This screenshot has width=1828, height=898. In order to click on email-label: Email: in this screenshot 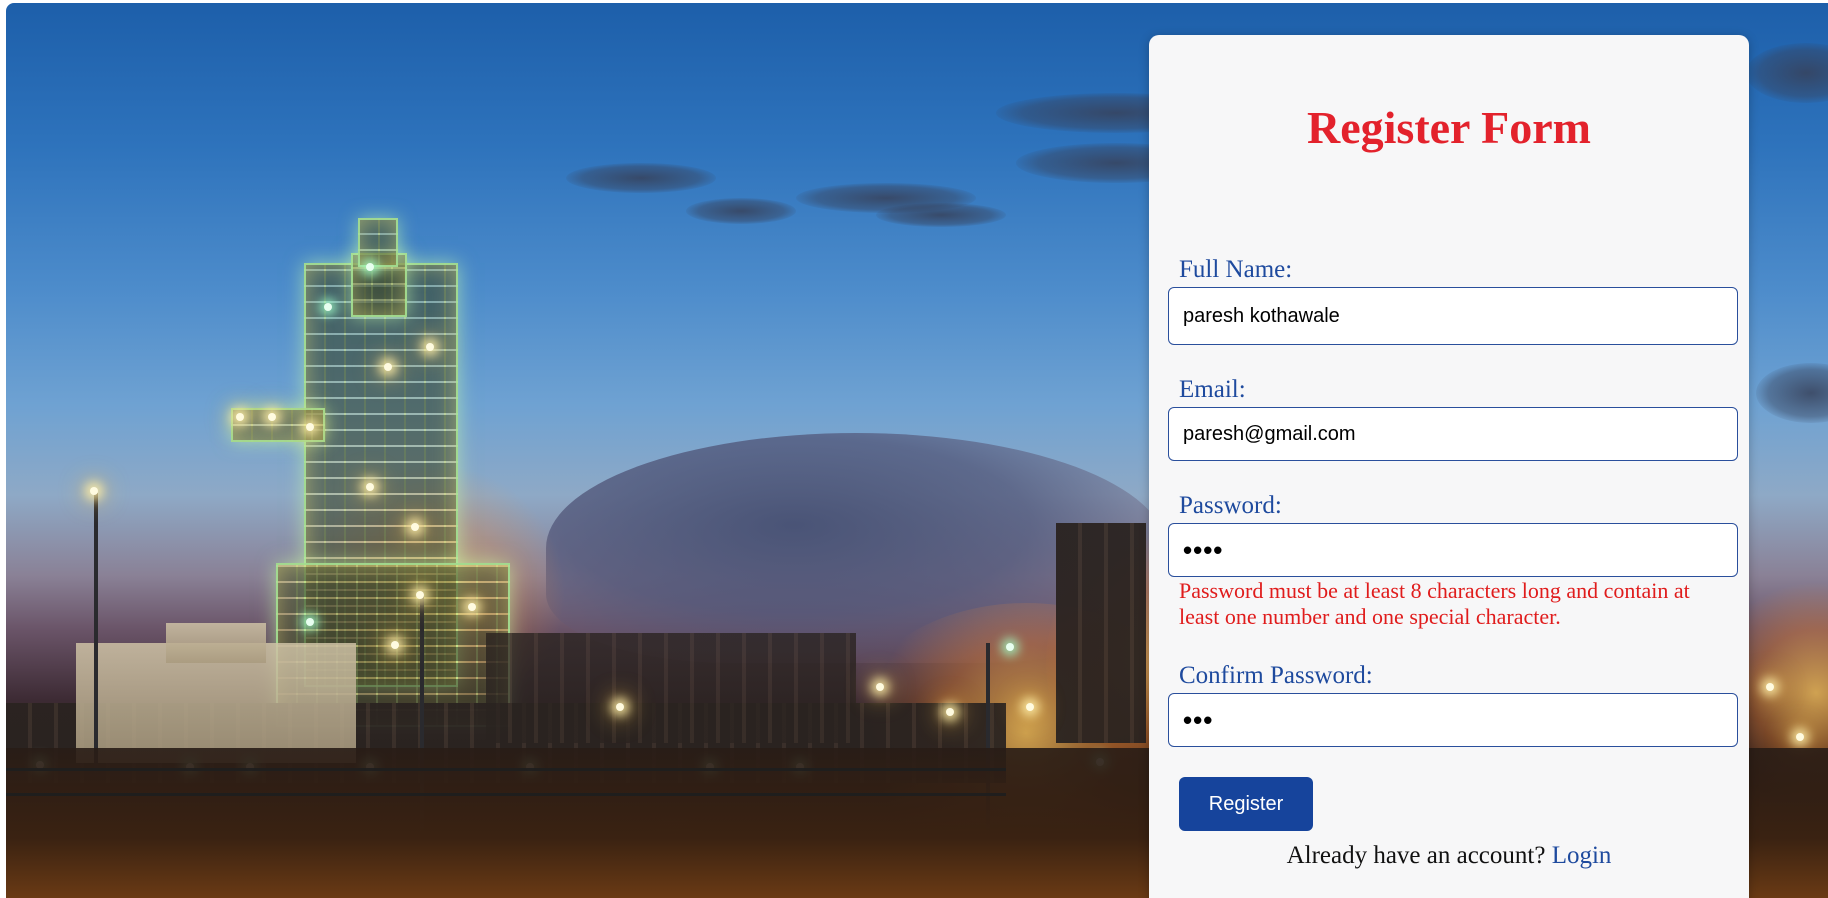, I will do `click(1212, 389)`.